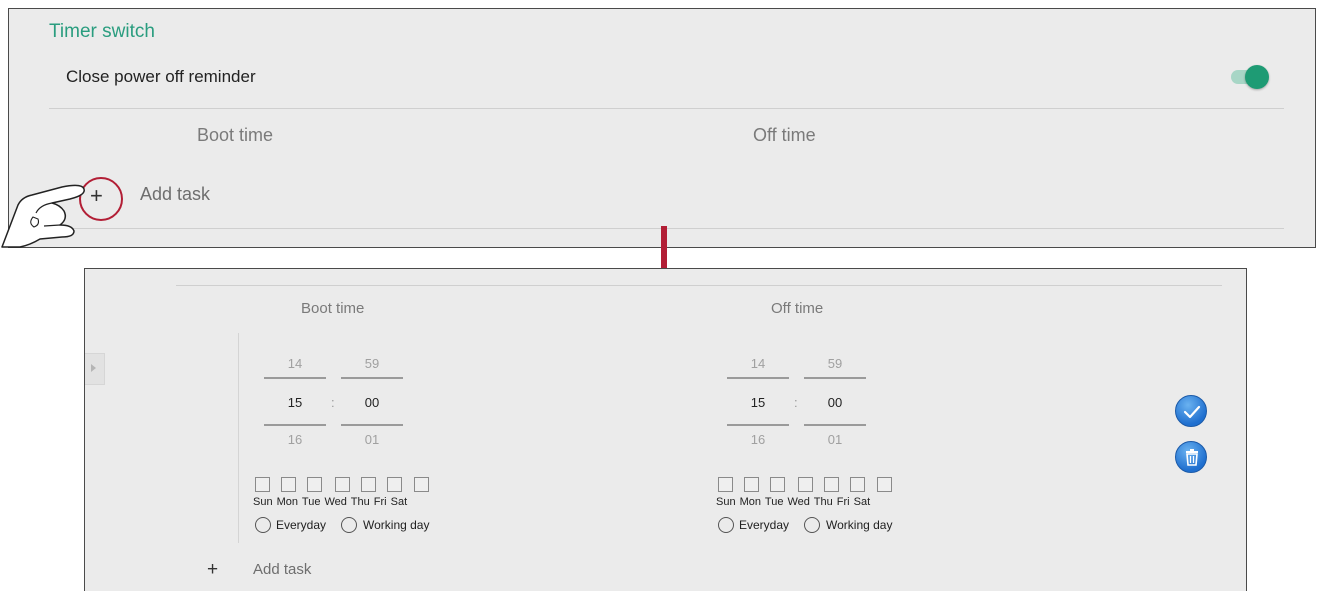  What do you see at coordinates (301, 525) in the screenshot?
I see `boot-everyday-label: Everyday` at bounding box center [301, 525].